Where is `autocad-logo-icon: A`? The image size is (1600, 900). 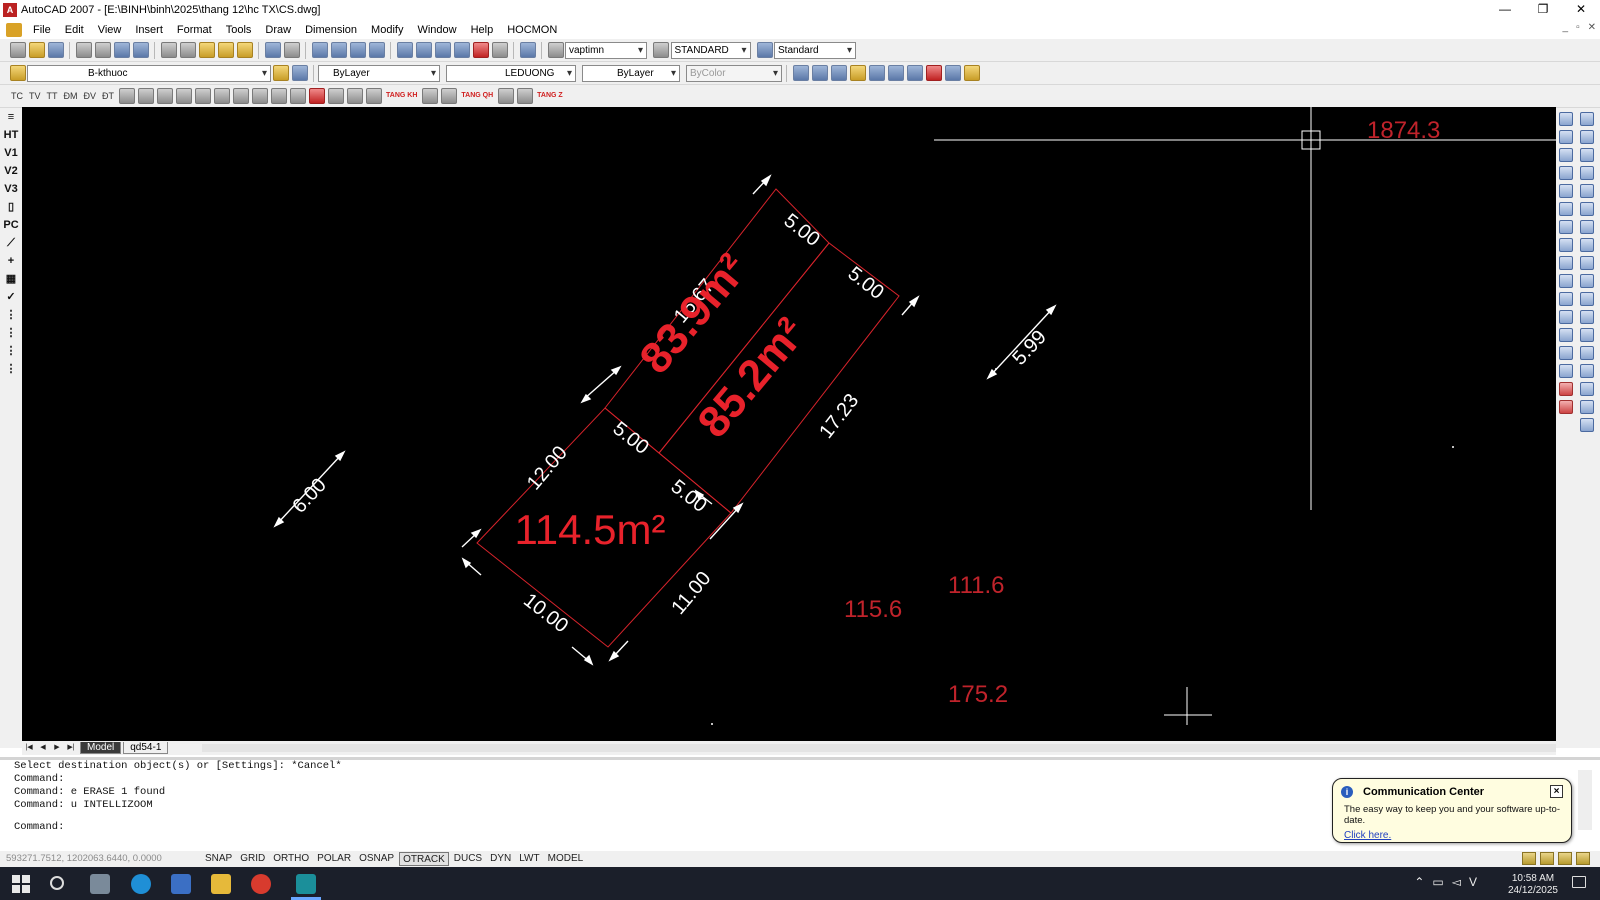 autocad-logo-icon: A is located at coordinates (10, 10).